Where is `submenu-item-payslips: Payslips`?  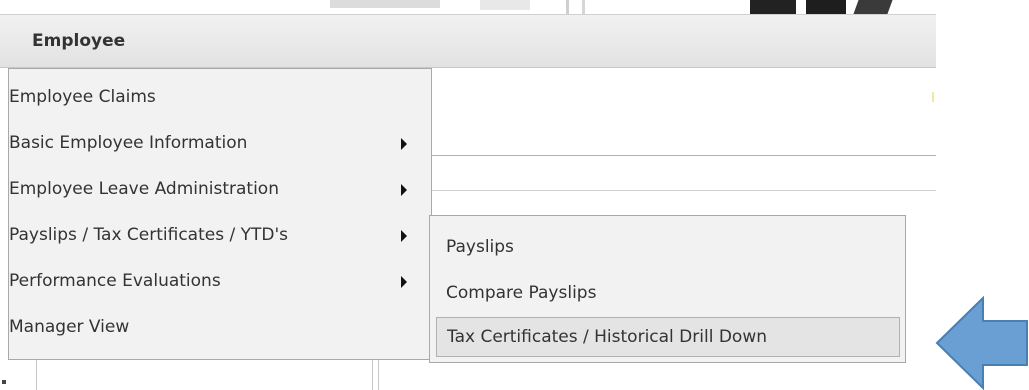
submenu-item-payslips: Payslips is located at coordinates (668, 248).